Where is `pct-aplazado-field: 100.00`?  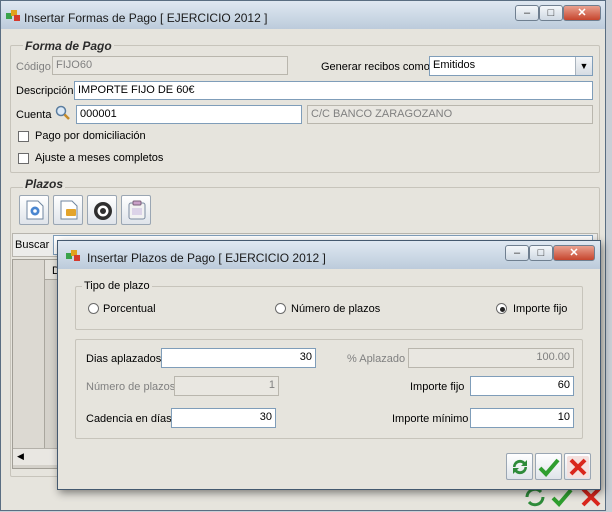
pct-aplazado-field: 100.00 is located at coordinates (491, 358).